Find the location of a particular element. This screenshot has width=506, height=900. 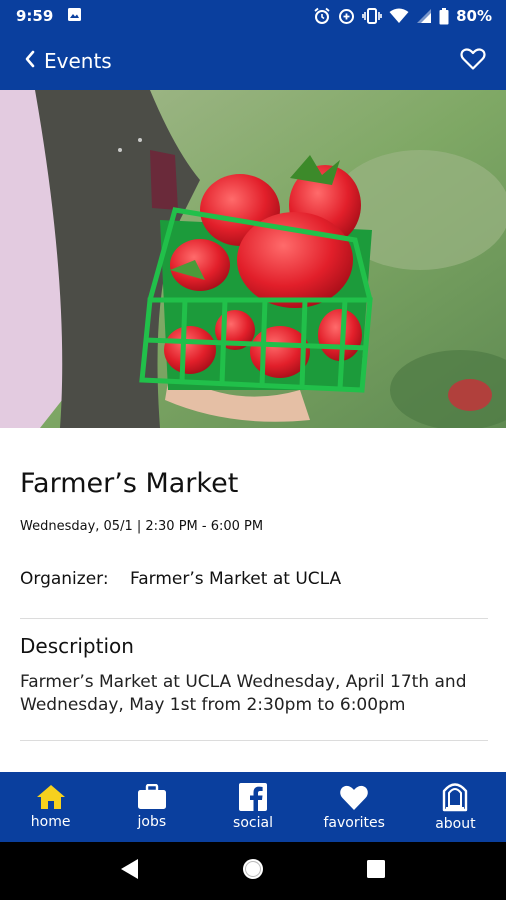

bottom-nav: home jobs social favorites about is located at coordinates (253, 807).